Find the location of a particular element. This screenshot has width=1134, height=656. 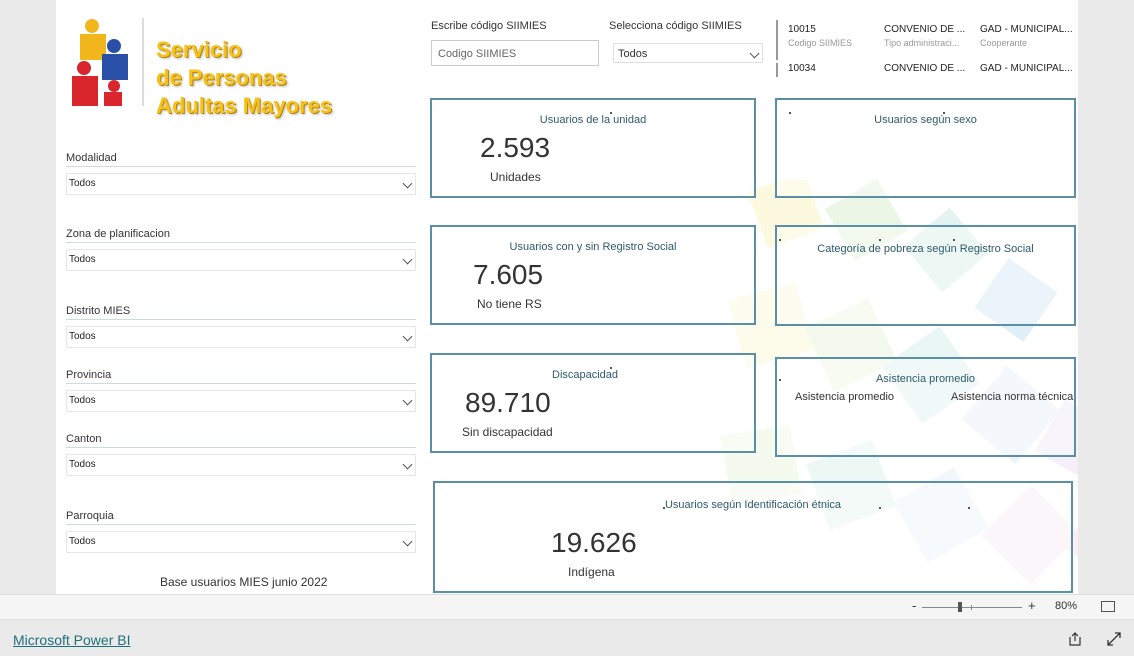

fit-to-page-icon is located at coordinates (1108, 606).